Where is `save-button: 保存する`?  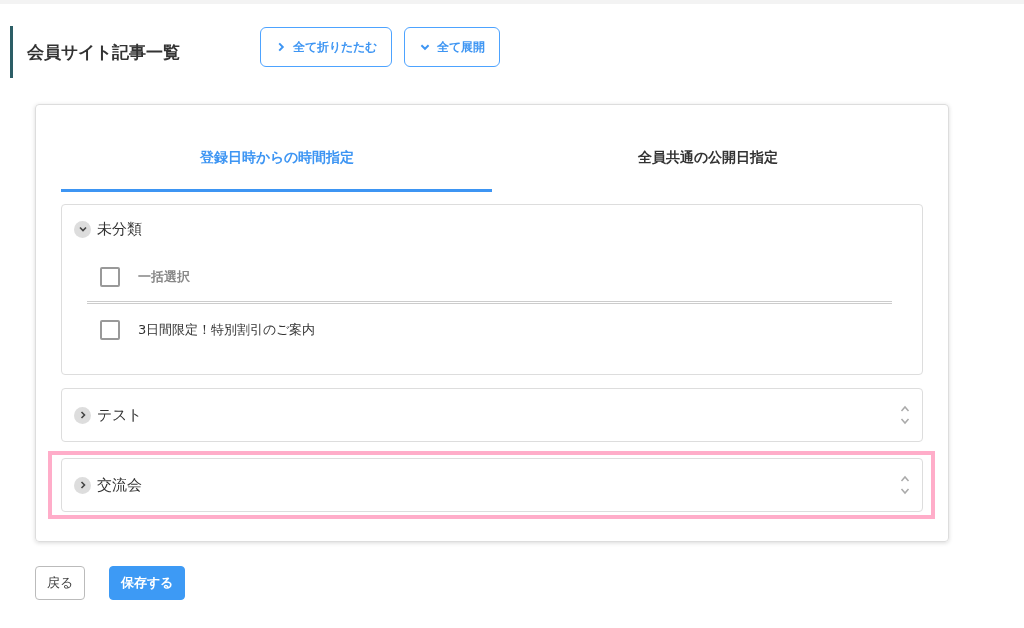 save-button: 保存する is located at coordinates (147, 583).